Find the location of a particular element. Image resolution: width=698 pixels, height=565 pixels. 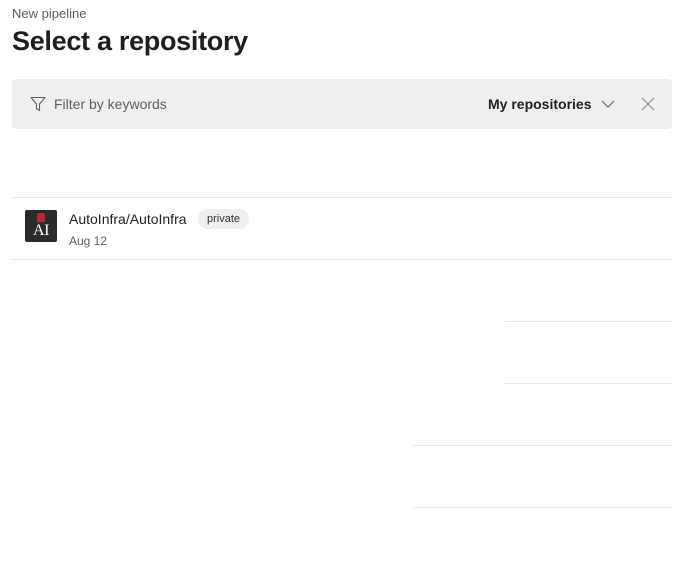

filter-icon is located at coordinates (38, 104).